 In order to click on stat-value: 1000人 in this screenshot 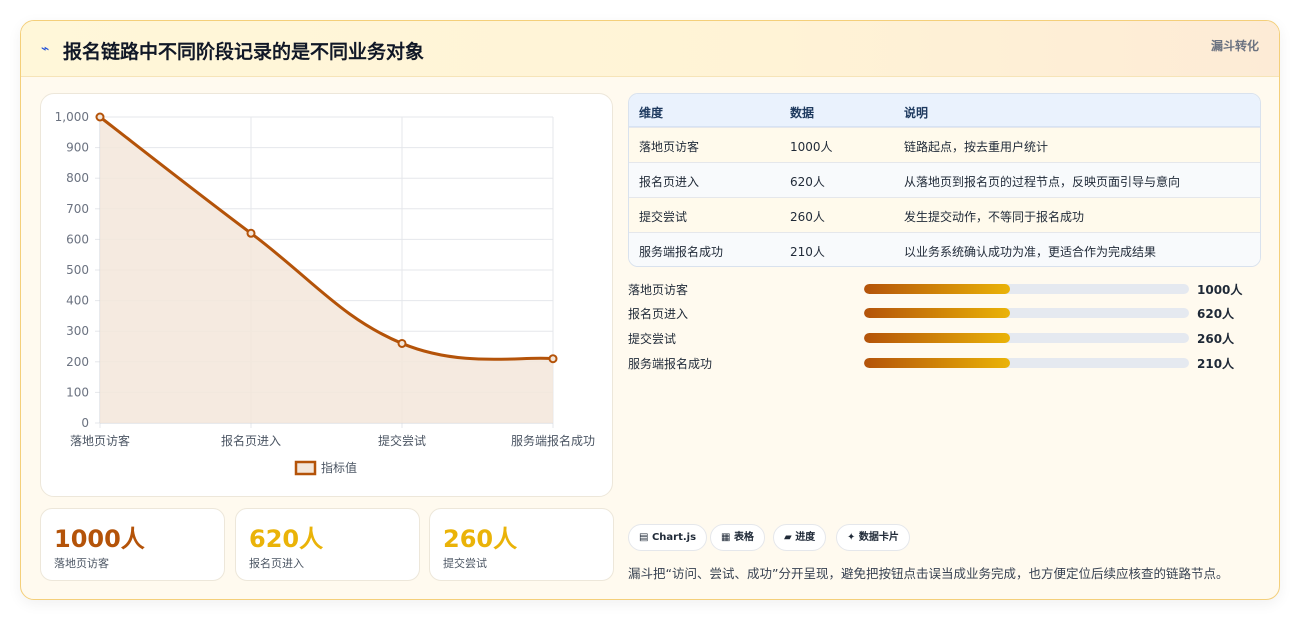, I will do `click(99, 539)`.